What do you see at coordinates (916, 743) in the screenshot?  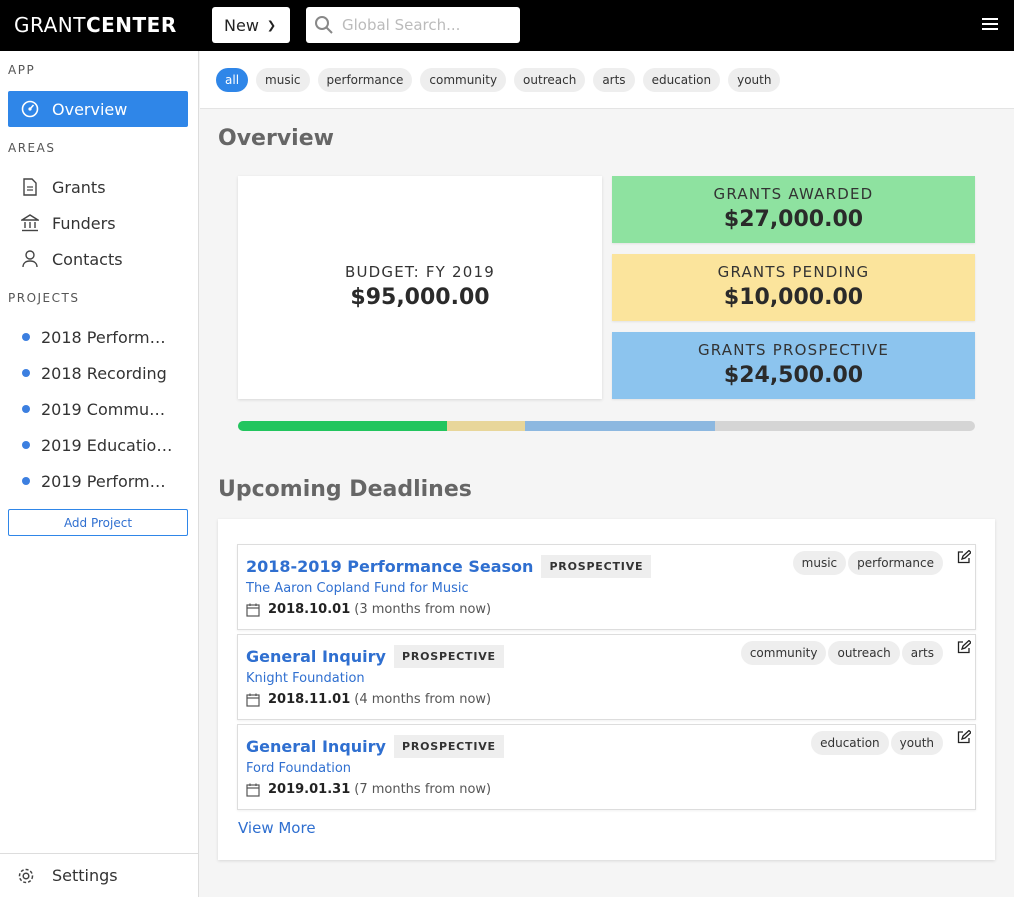 I see `tag-chip: youth` at bounding box center [916, 743].